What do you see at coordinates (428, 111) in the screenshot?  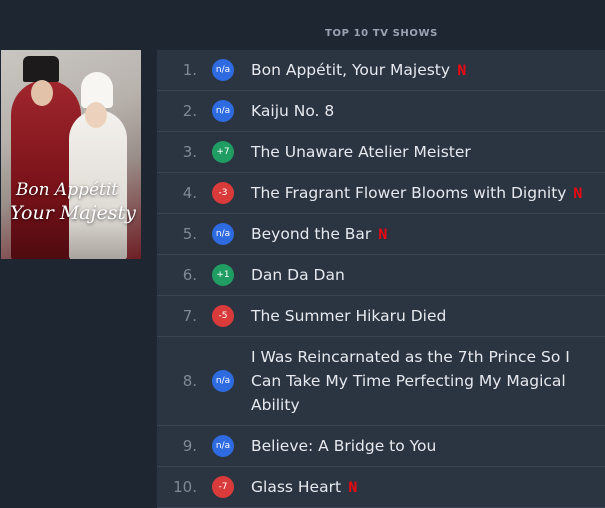 I see `show-title-cell: Kaiju No. 8` at bounding box center [428, 111].